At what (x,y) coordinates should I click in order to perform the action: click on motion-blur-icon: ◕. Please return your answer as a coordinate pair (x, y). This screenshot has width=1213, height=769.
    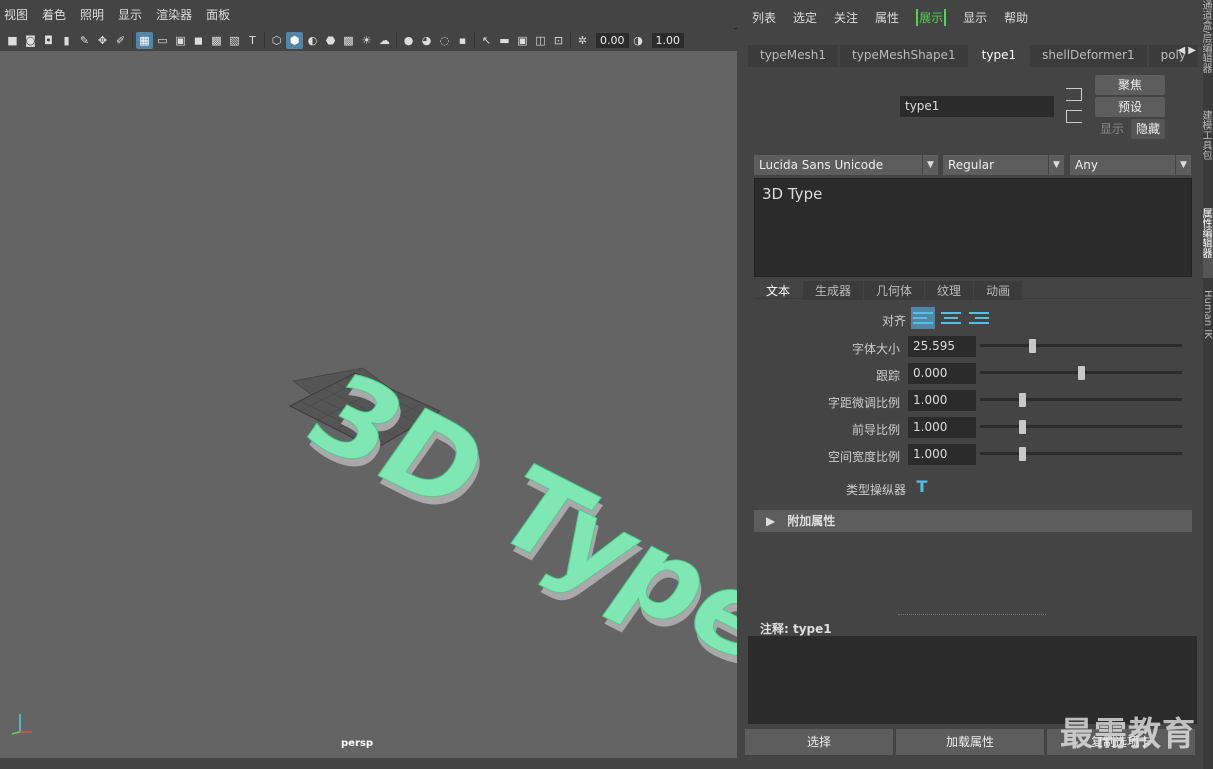
    Looking at the image, I should click on (426, 40).